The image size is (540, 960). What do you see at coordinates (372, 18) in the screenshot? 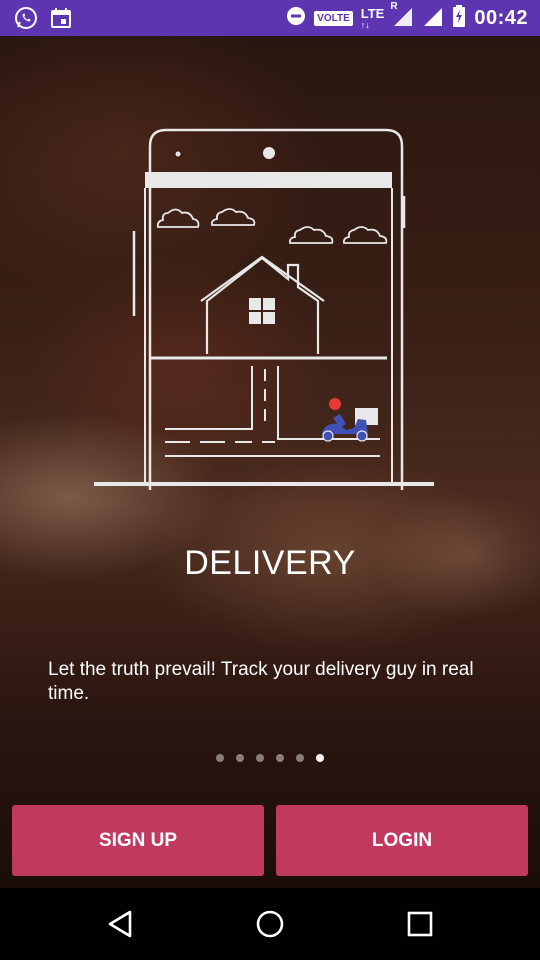
I see `lte-indicator: LTE ↑↓` at bounding box center [372, 18].